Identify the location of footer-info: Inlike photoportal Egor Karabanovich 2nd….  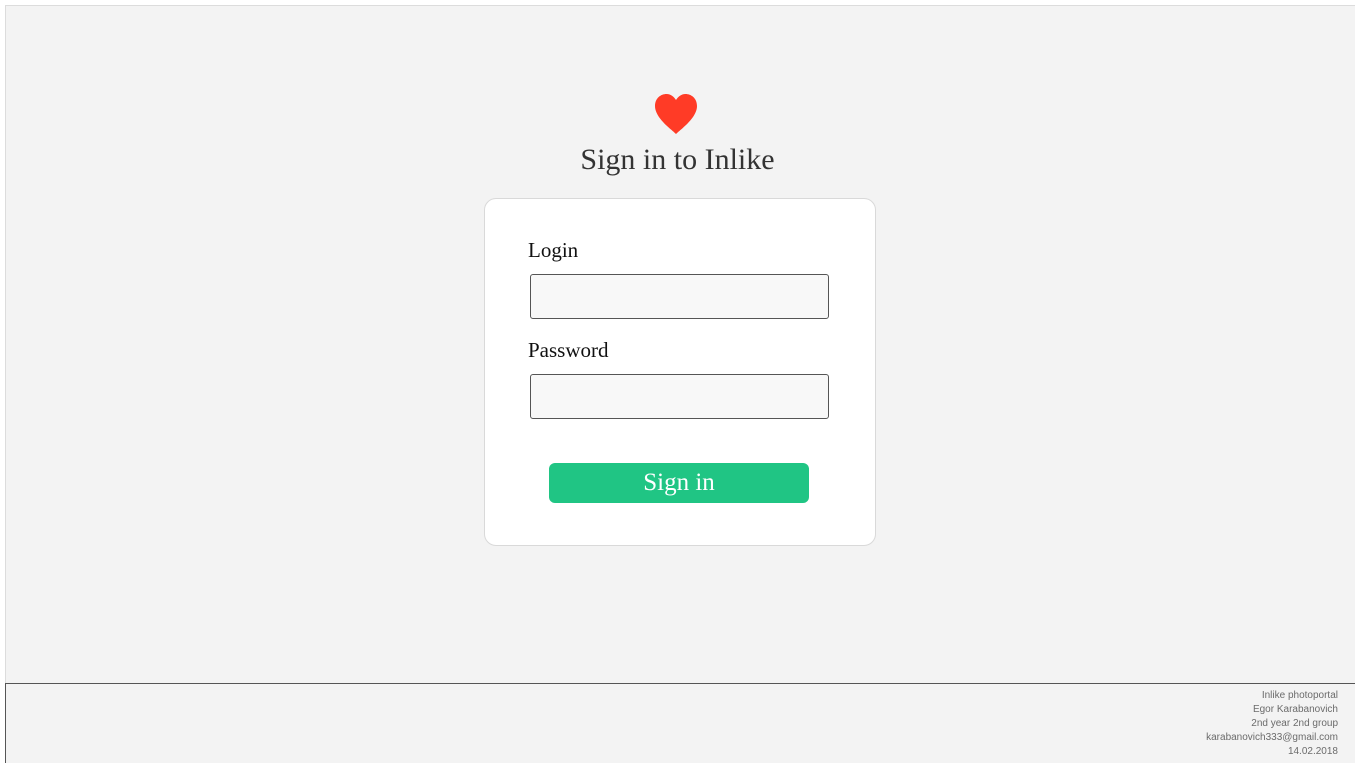
(1272, 724).